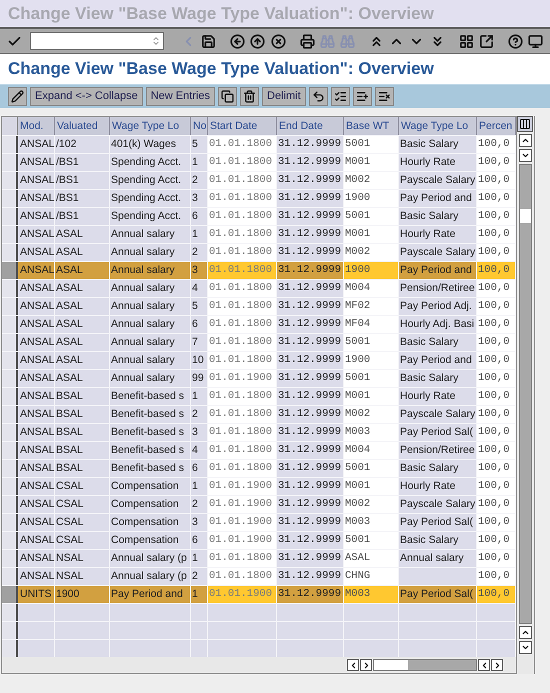 Image resolution: width=550 pixels, height=693 pixels. I want to click on list-check-icon, so click(340, 96).